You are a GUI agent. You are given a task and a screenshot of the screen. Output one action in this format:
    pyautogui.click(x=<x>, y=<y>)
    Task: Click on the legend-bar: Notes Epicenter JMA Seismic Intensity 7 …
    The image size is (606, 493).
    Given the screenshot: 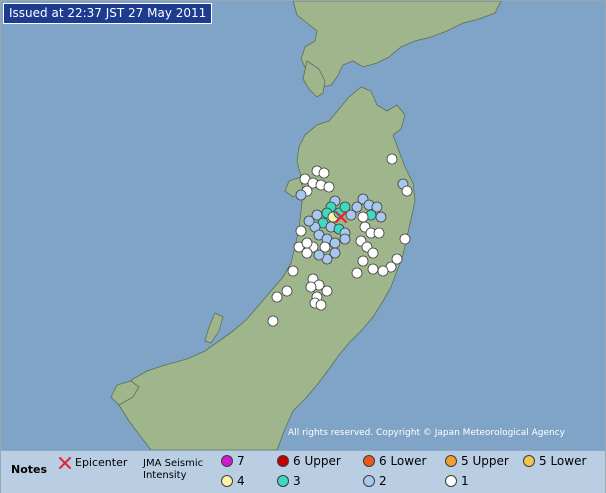 What is the action you would take?
    pyautogui.click(x=303, y=471)
    